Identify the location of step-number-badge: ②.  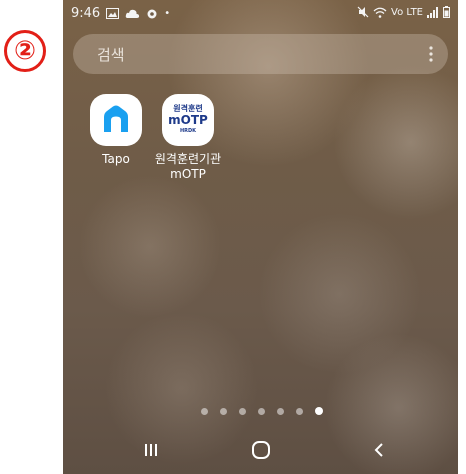
(25, 51).